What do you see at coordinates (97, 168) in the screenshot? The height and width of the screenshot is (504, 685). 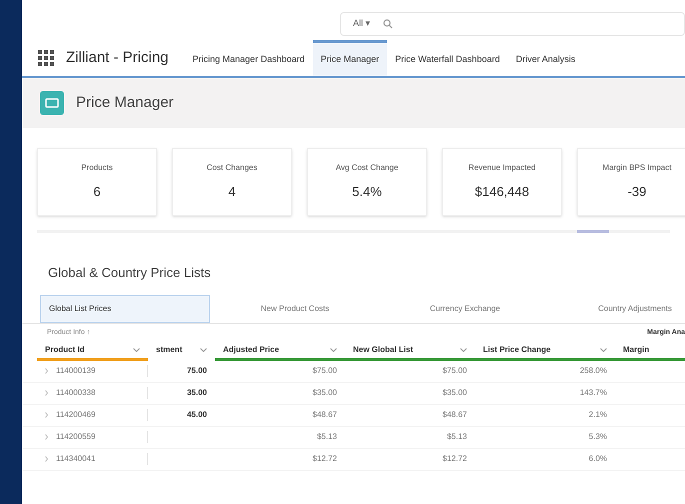 I see `stat-label: Products` at bounding box center [97, 168].